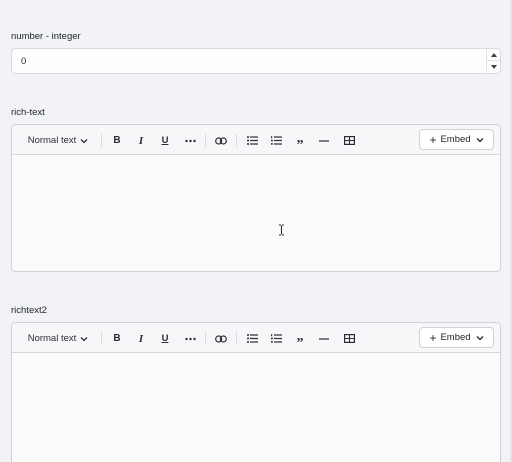 This screenshot has height=462, width=512. Describe the element at coordinates (256, 61) in the screenshot. I see `number-integer-input: 0` at that location.